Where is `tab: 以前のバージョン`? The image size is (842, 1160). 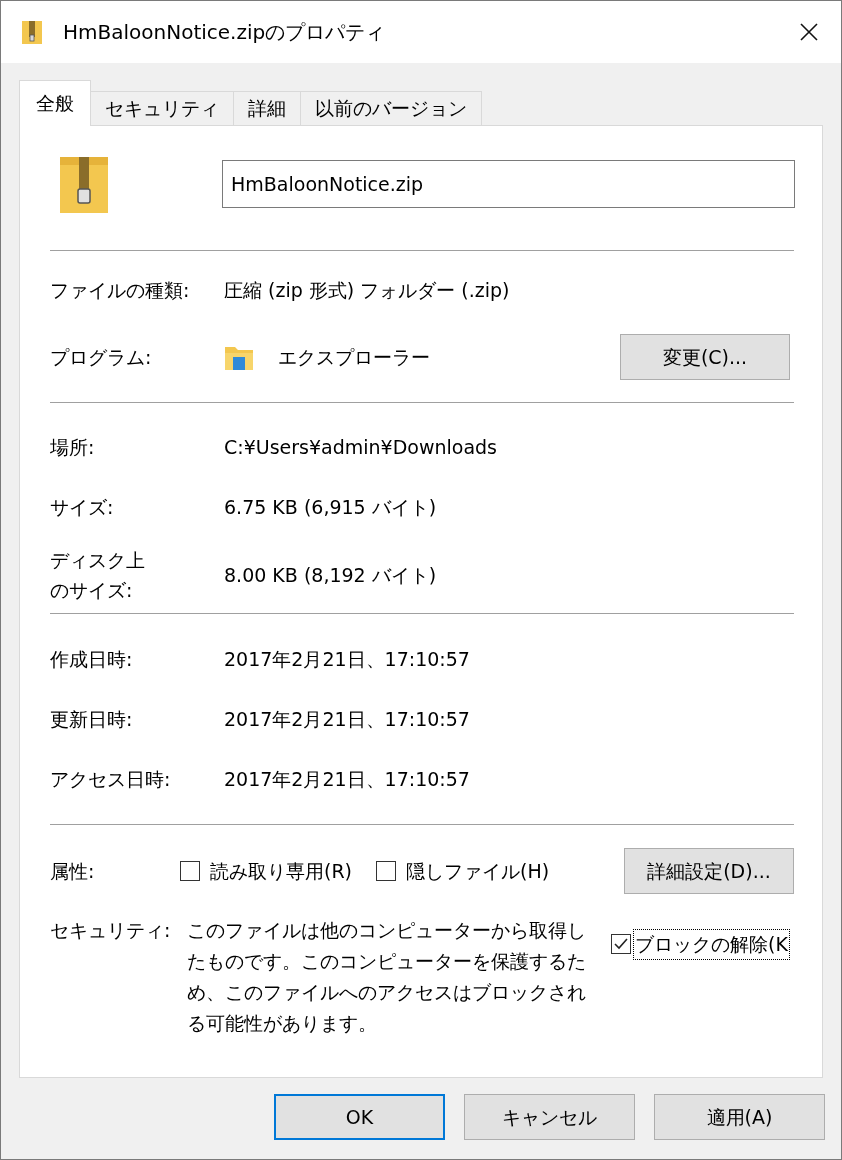
tab: 以前のバージョン is located at coordinates (391, 108).